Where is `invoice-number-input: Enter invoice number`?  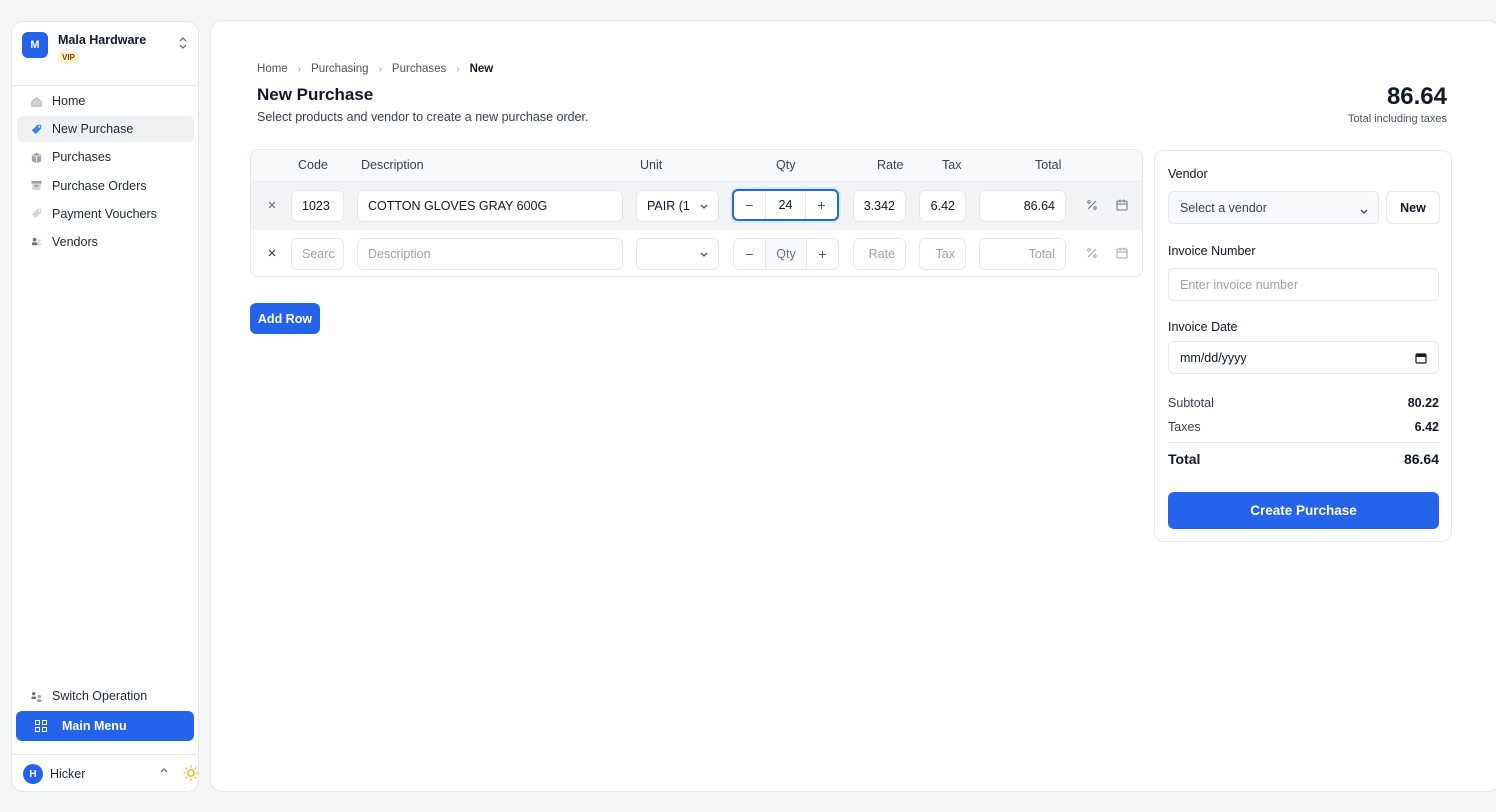 invoice-number-input: Enter invoice number is located at coordinates (1303, 284).